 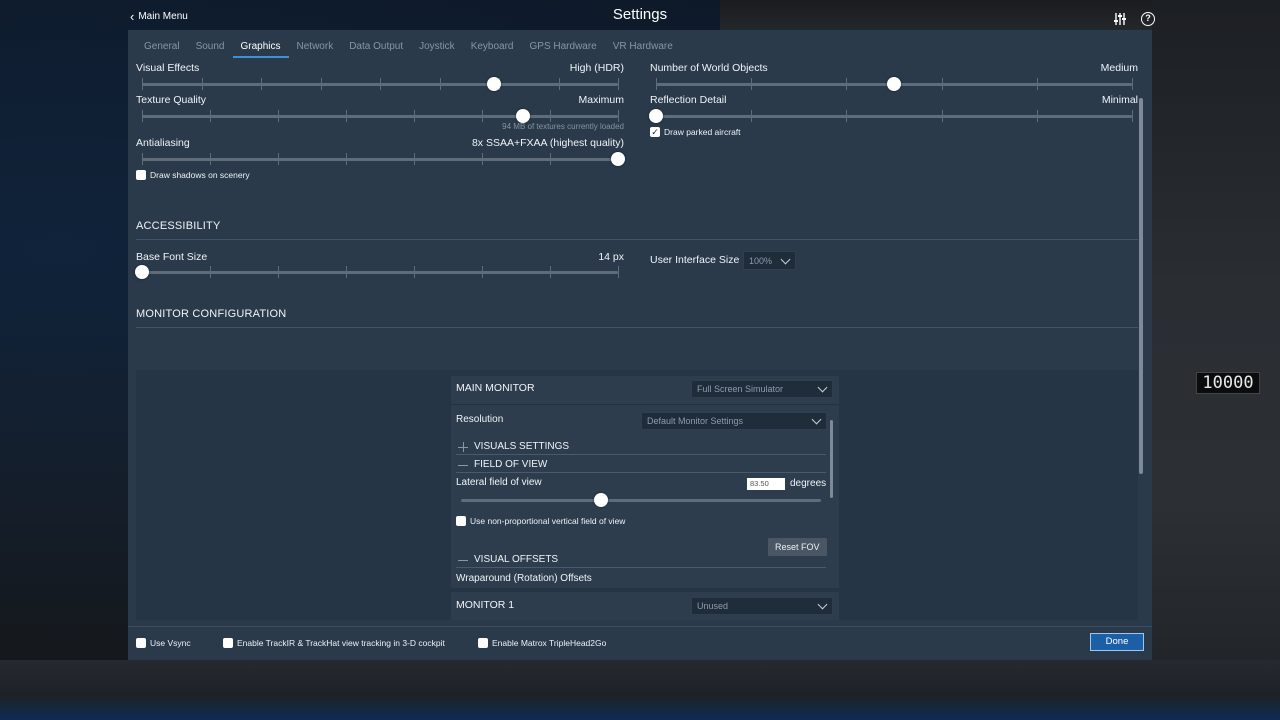 What do you see at coordinates (688, 100) in the screenshot?
I see `reflection-detail-label: Reflection Detail` at bounding box center [688, 100].